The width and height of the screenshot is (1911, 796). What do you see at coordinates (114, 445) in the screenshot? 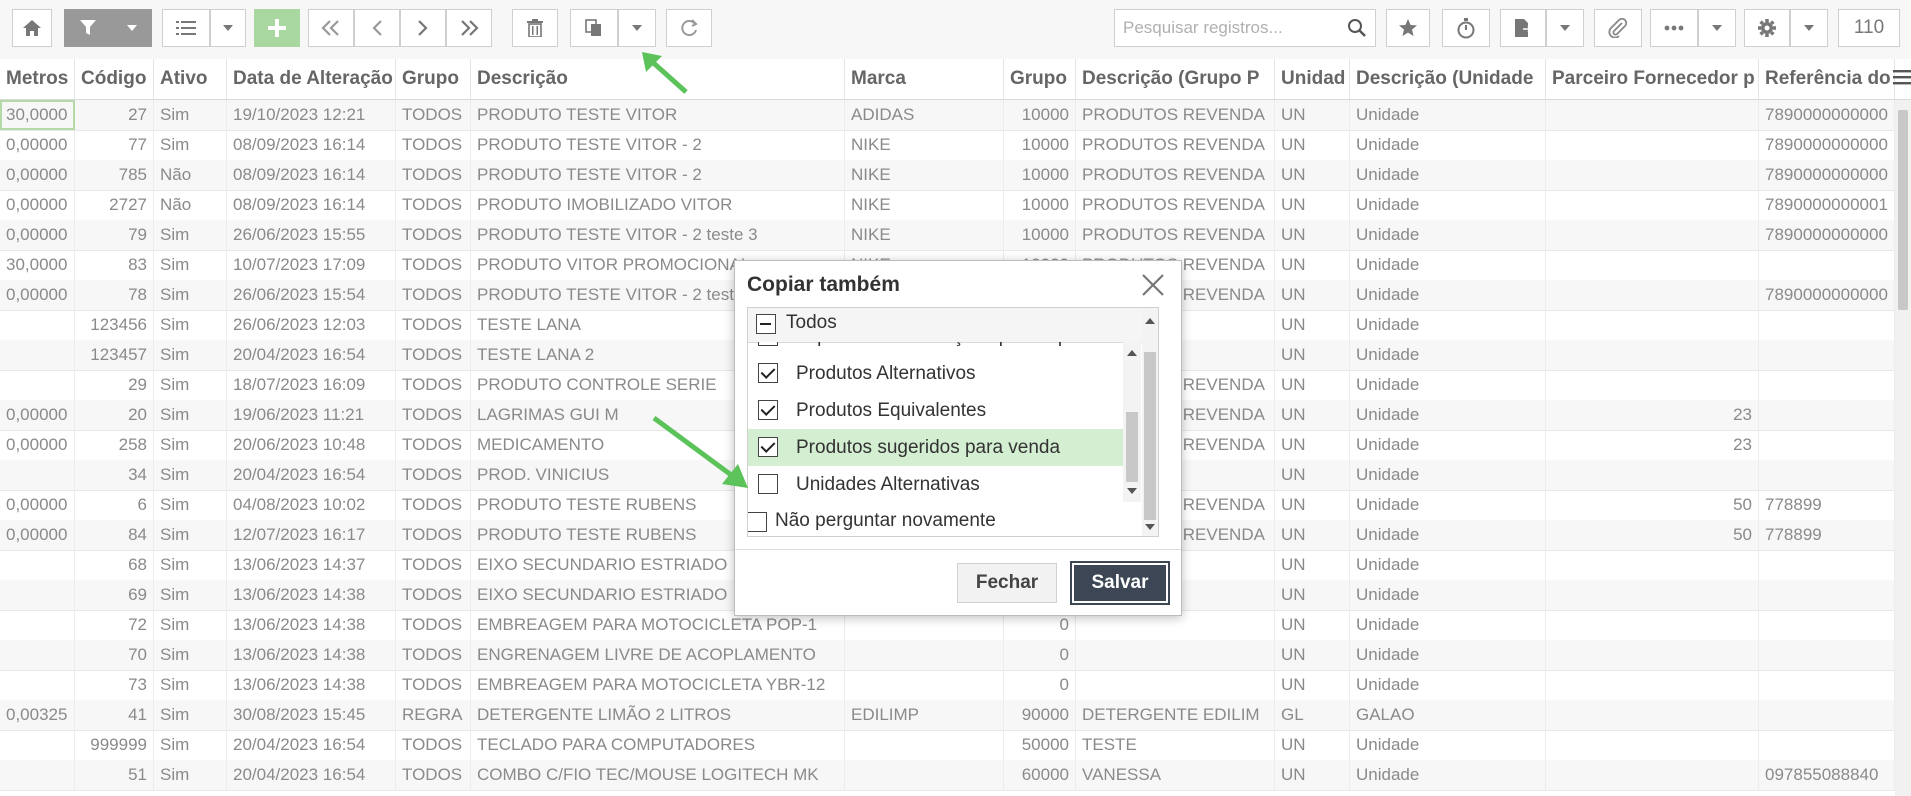
I see `cell-codigo: 258` at bounding box center [114, 445].